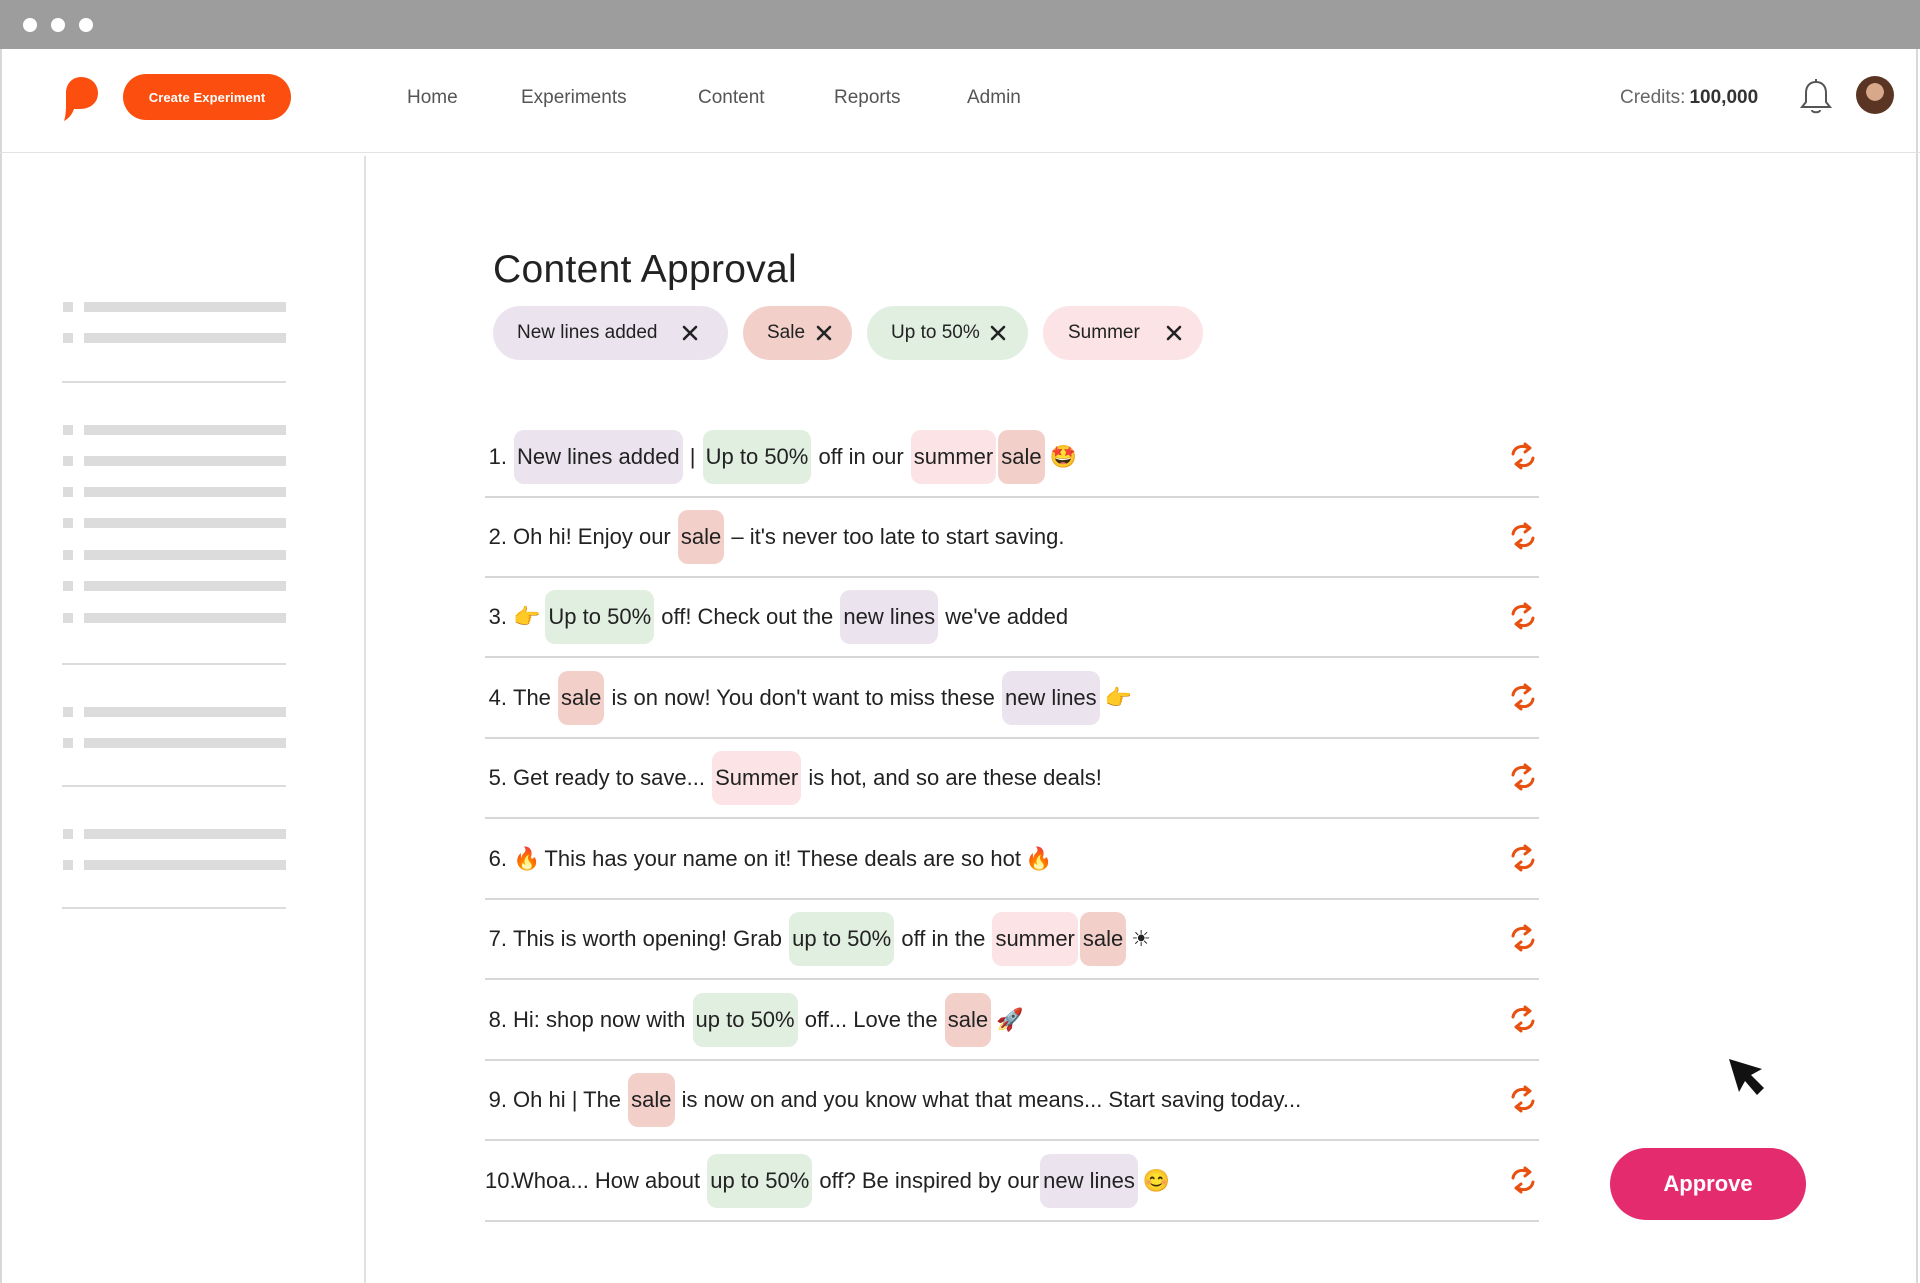 The height and width of the screenshot is (1283, 1920). What do you see at coordinates (1816, 97) in the screenshot?
I see `bell-icon` at bounding box center [1816, 97].